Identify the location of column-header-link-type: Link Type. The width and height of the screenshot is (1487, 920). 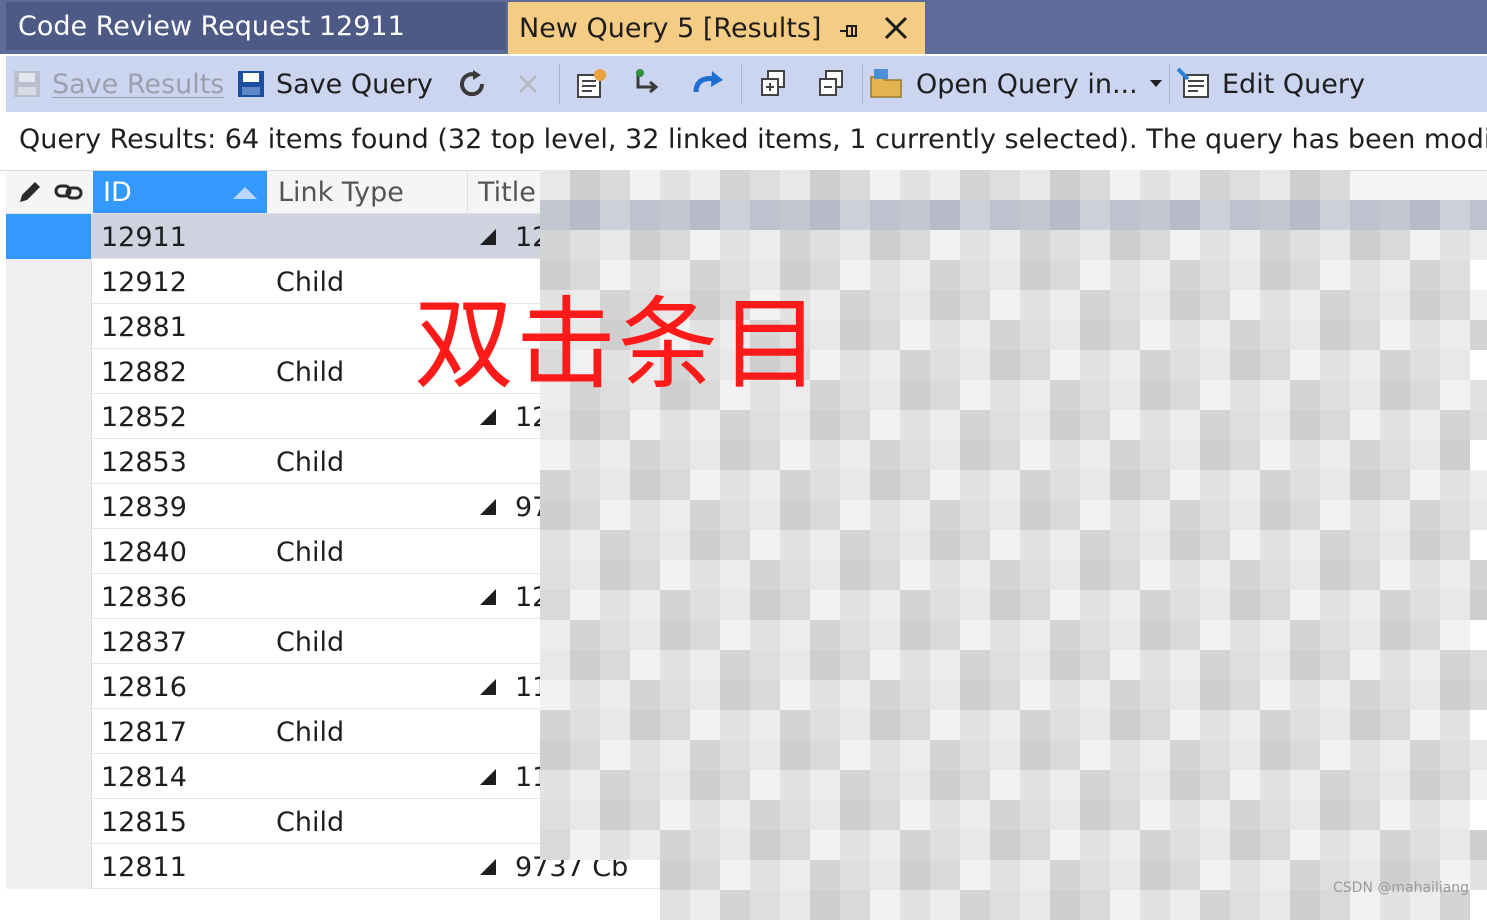
(368, 192).